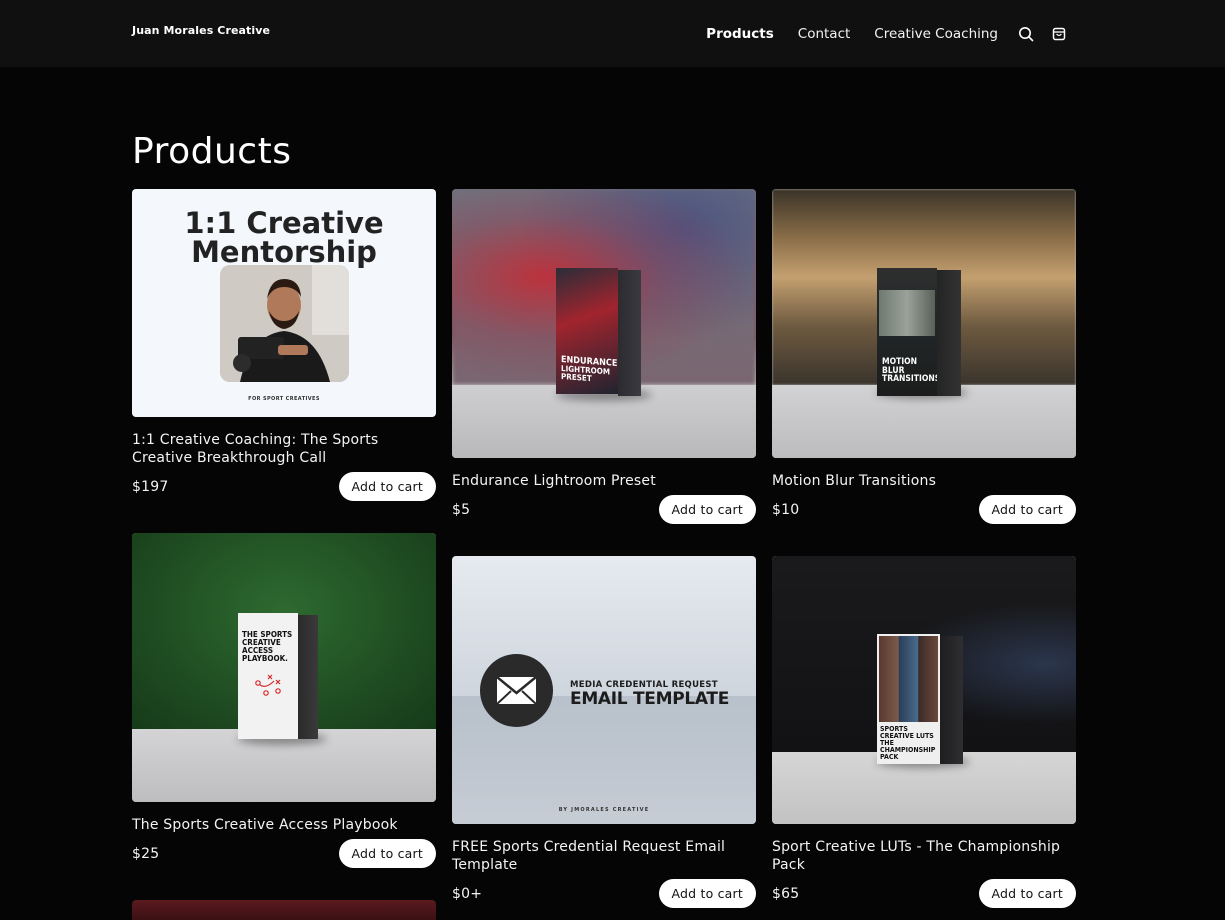 The width and height of the screenshot is (1225, 920). Describe the element at coordinates (467, 893) in the screenshot. I see `product-price: $0+` at that location.